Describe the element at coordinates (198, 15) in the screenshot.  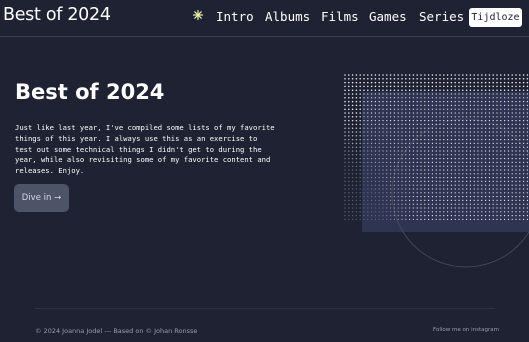
I see `star-icon` at that location.